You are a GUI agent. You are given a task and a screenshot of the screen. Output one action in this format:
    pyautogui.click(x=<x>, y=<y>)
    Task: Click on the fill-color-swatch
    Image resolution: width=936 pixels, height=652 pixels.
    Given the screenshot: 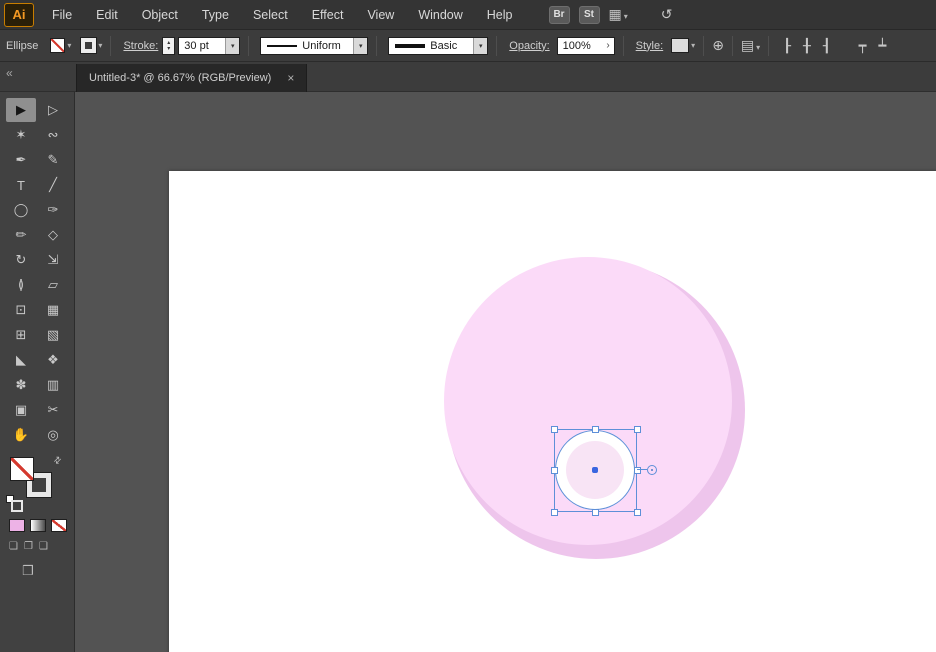 What is the action you would take?
    pyautogui.click(x=58, y=45)
    